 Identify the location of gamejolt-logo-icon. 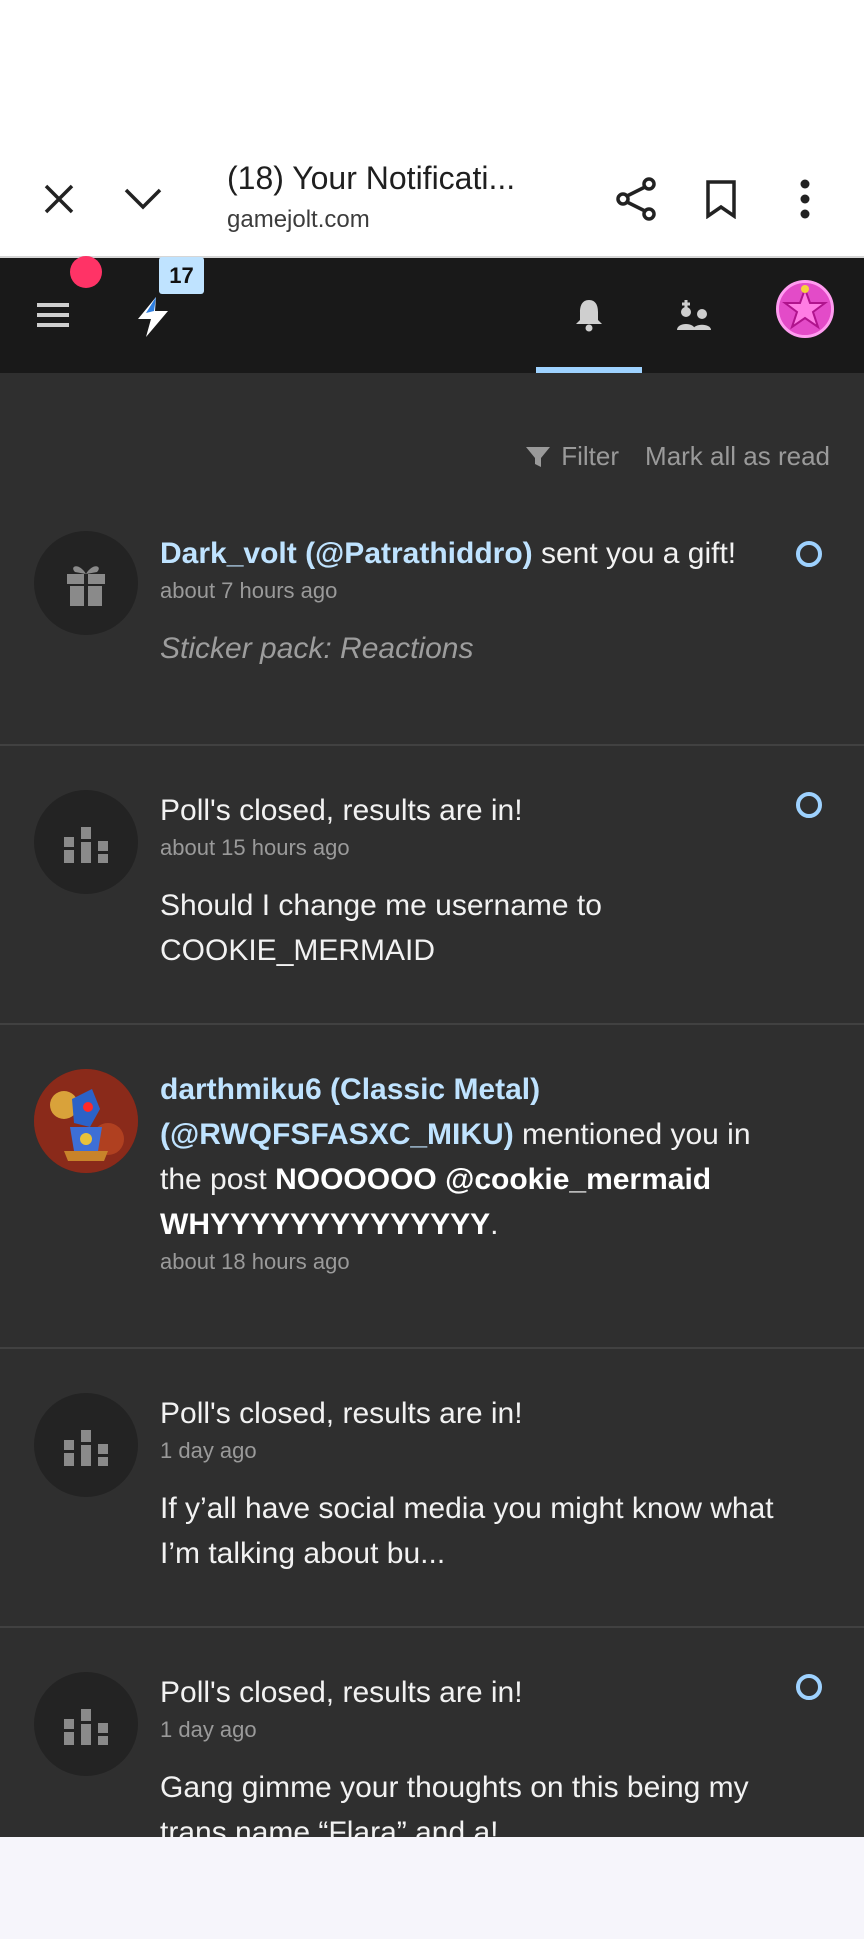
(153, 317).